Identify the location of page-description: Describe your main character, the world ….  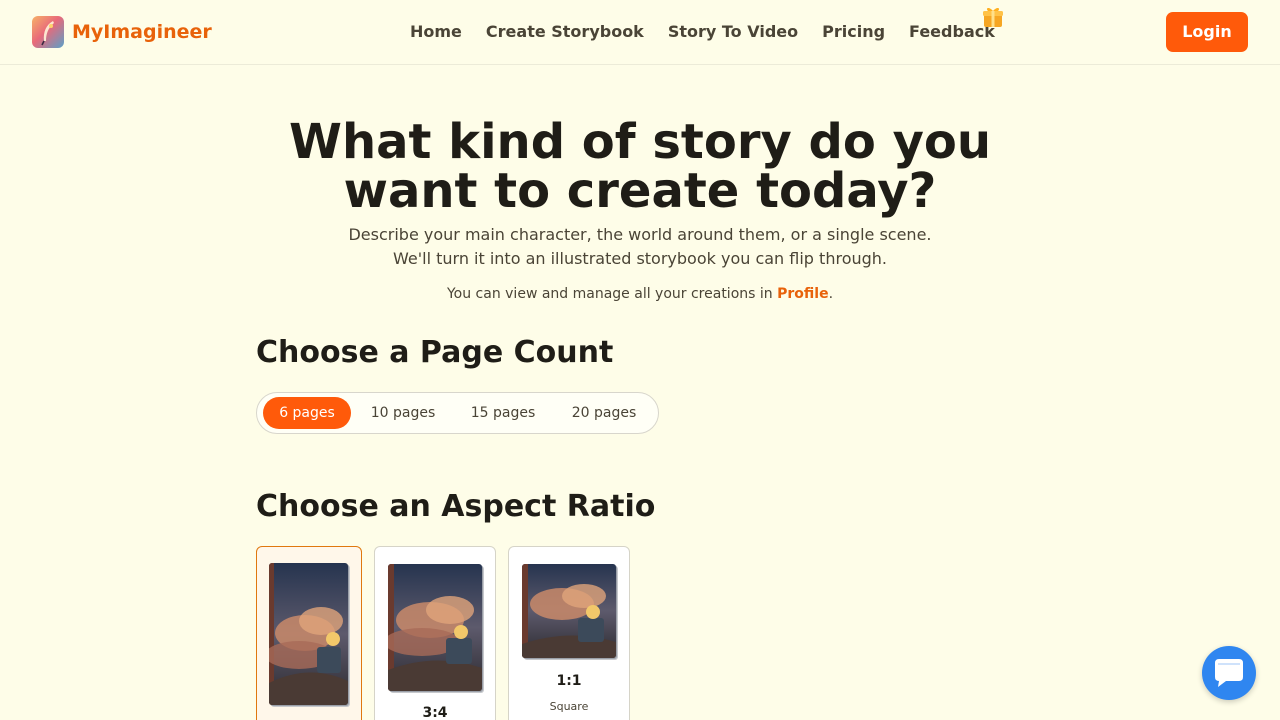
(640, 246).